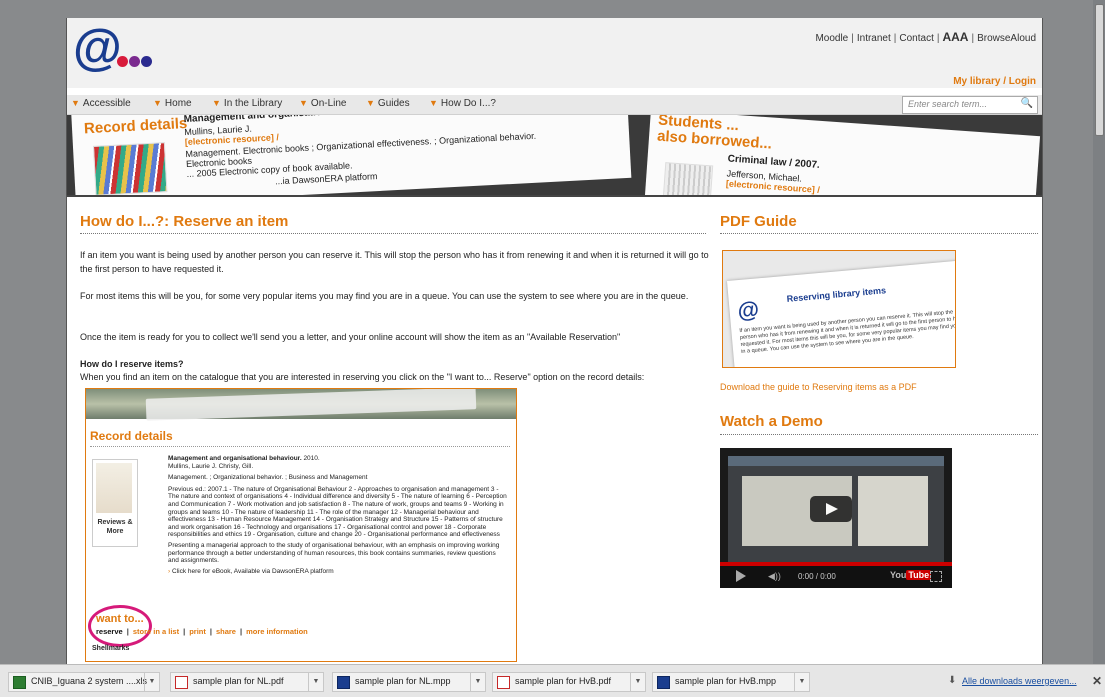 This screenshot has height=697, width=1105. What do you see at coordinates (184, 221) in the screenshot?
I see `page-title: How do I...?: Reserve an item` at bounding box center [184, 221].